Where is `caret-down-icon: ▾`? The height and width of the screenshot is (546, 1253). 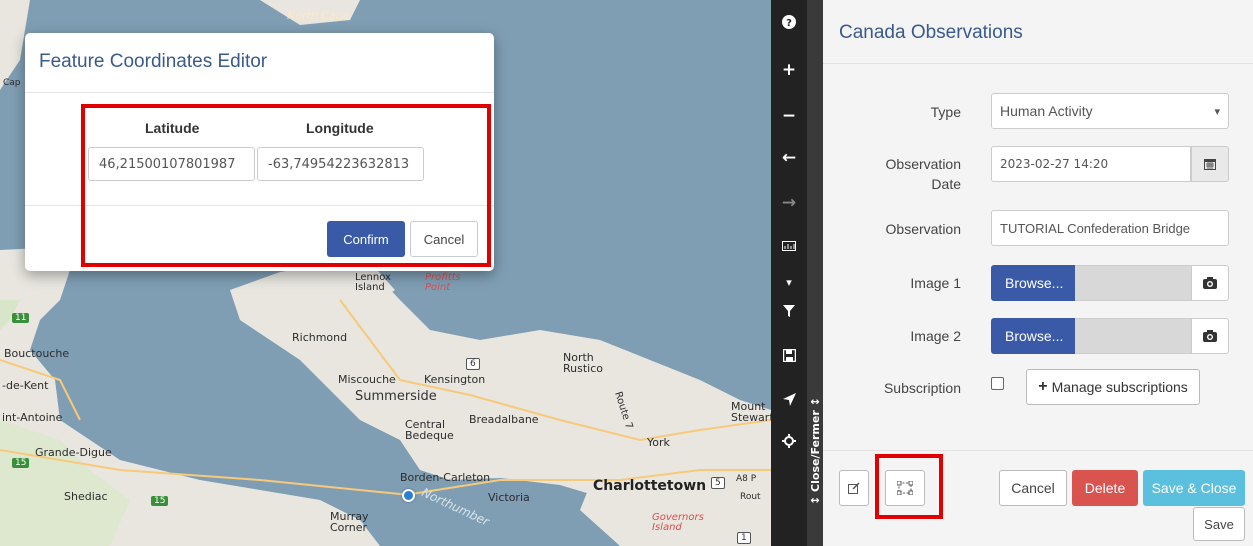 caret-down-icon: ▾ is located at coordinates (789, 282).